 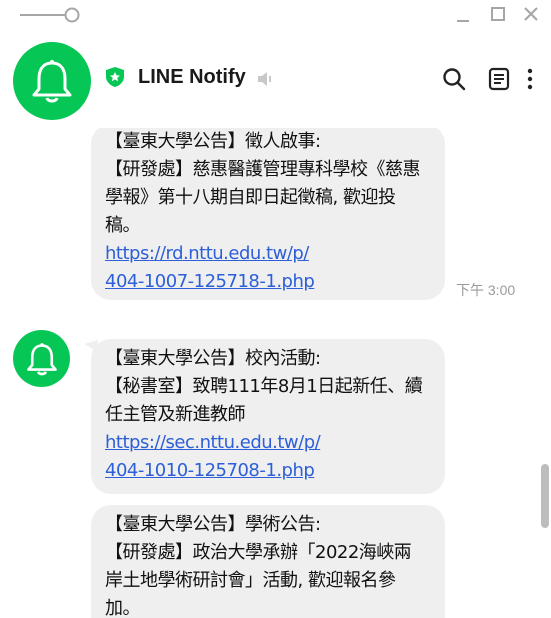 I want to click on message-line: 【臺東大學公告】校內活動:, so click(x=213, y=358).